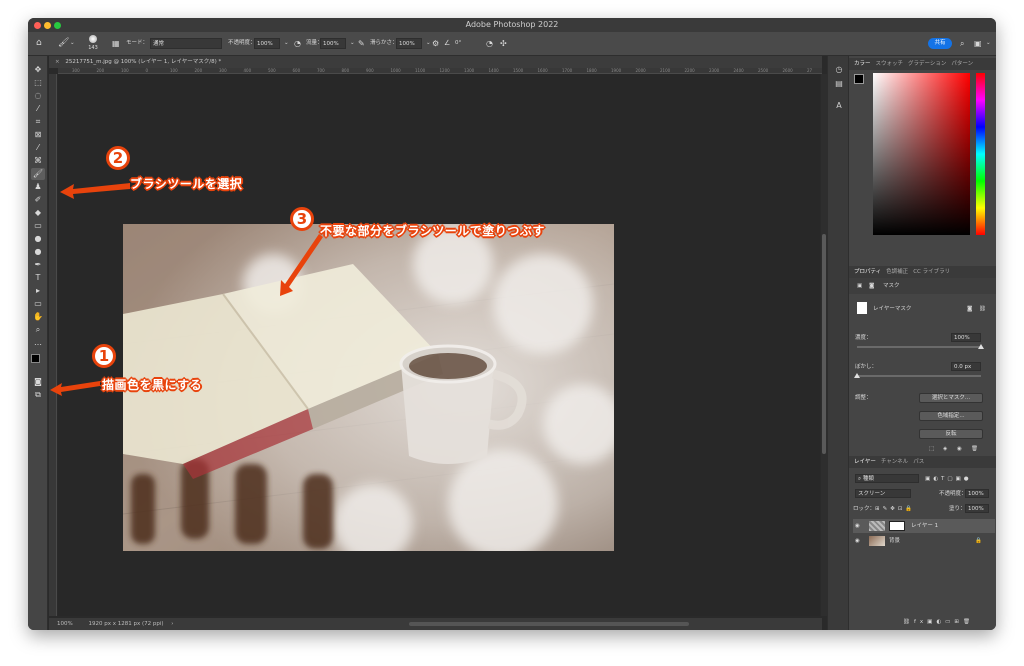 This screenshot has width=1024, height=666. Describe the element at coordinates (917, 375) in the screenshot. I see `feather-slider` at that location.